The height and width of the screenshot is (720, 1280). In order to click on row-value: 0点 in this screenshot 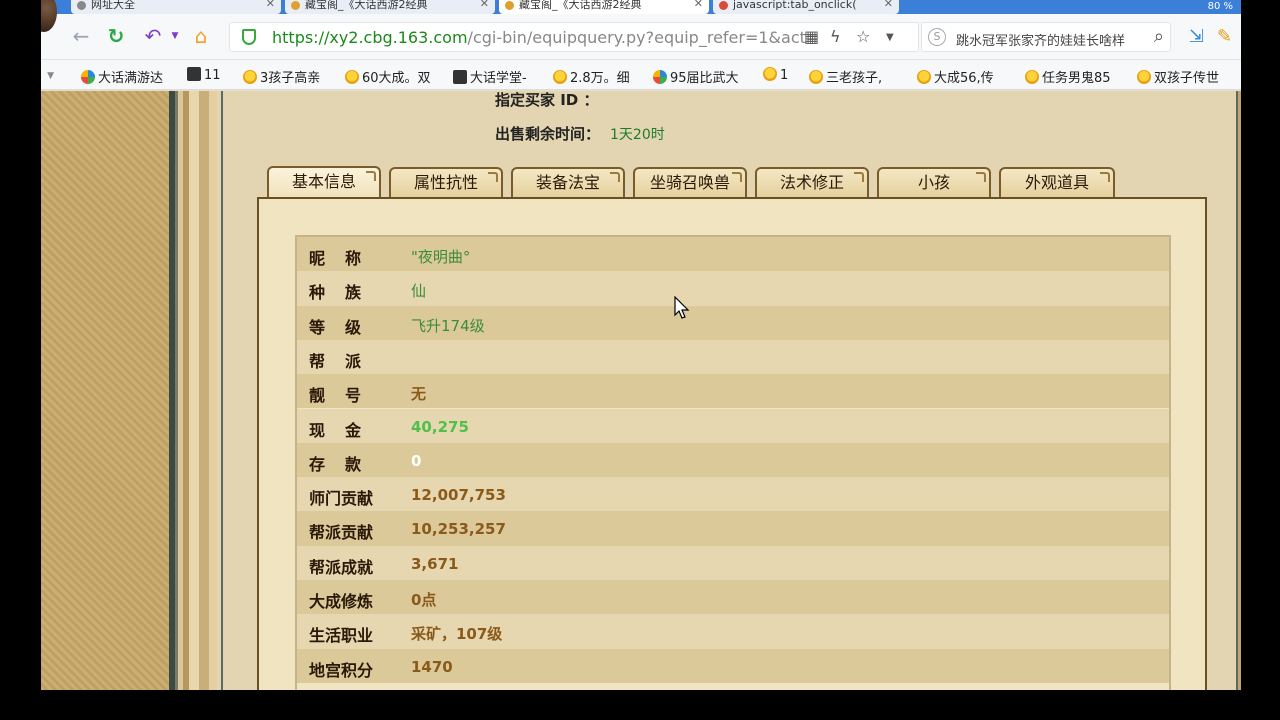, I will do `click(424, 600)`.